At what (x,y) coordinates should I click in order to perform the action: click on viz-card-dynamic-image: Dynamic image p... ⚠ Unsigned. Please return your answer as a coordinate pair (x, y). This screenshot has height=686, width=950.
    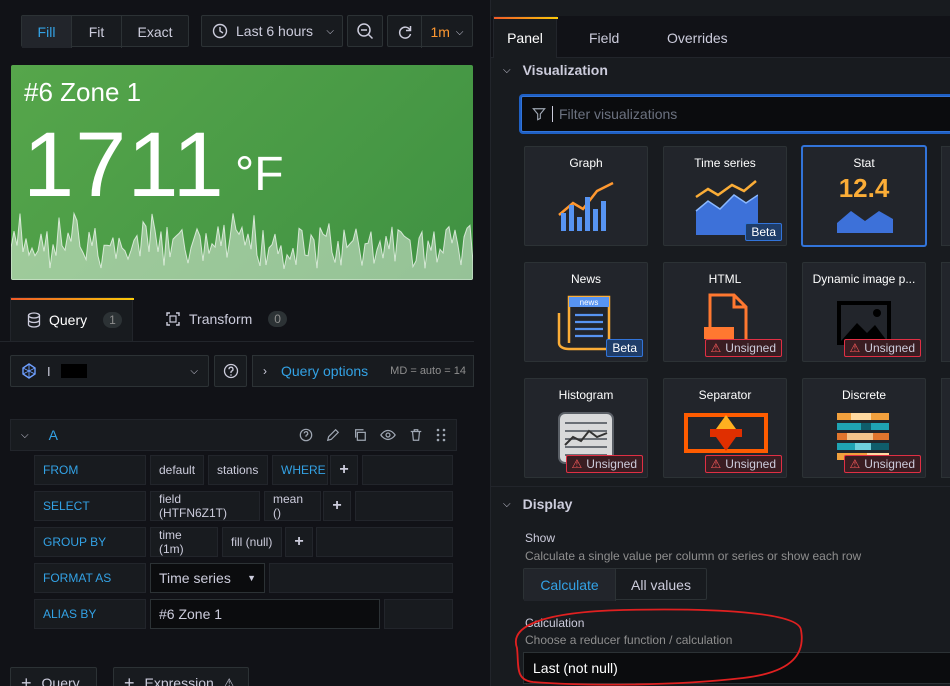
    Looking at the image, I should click on (864, 312).